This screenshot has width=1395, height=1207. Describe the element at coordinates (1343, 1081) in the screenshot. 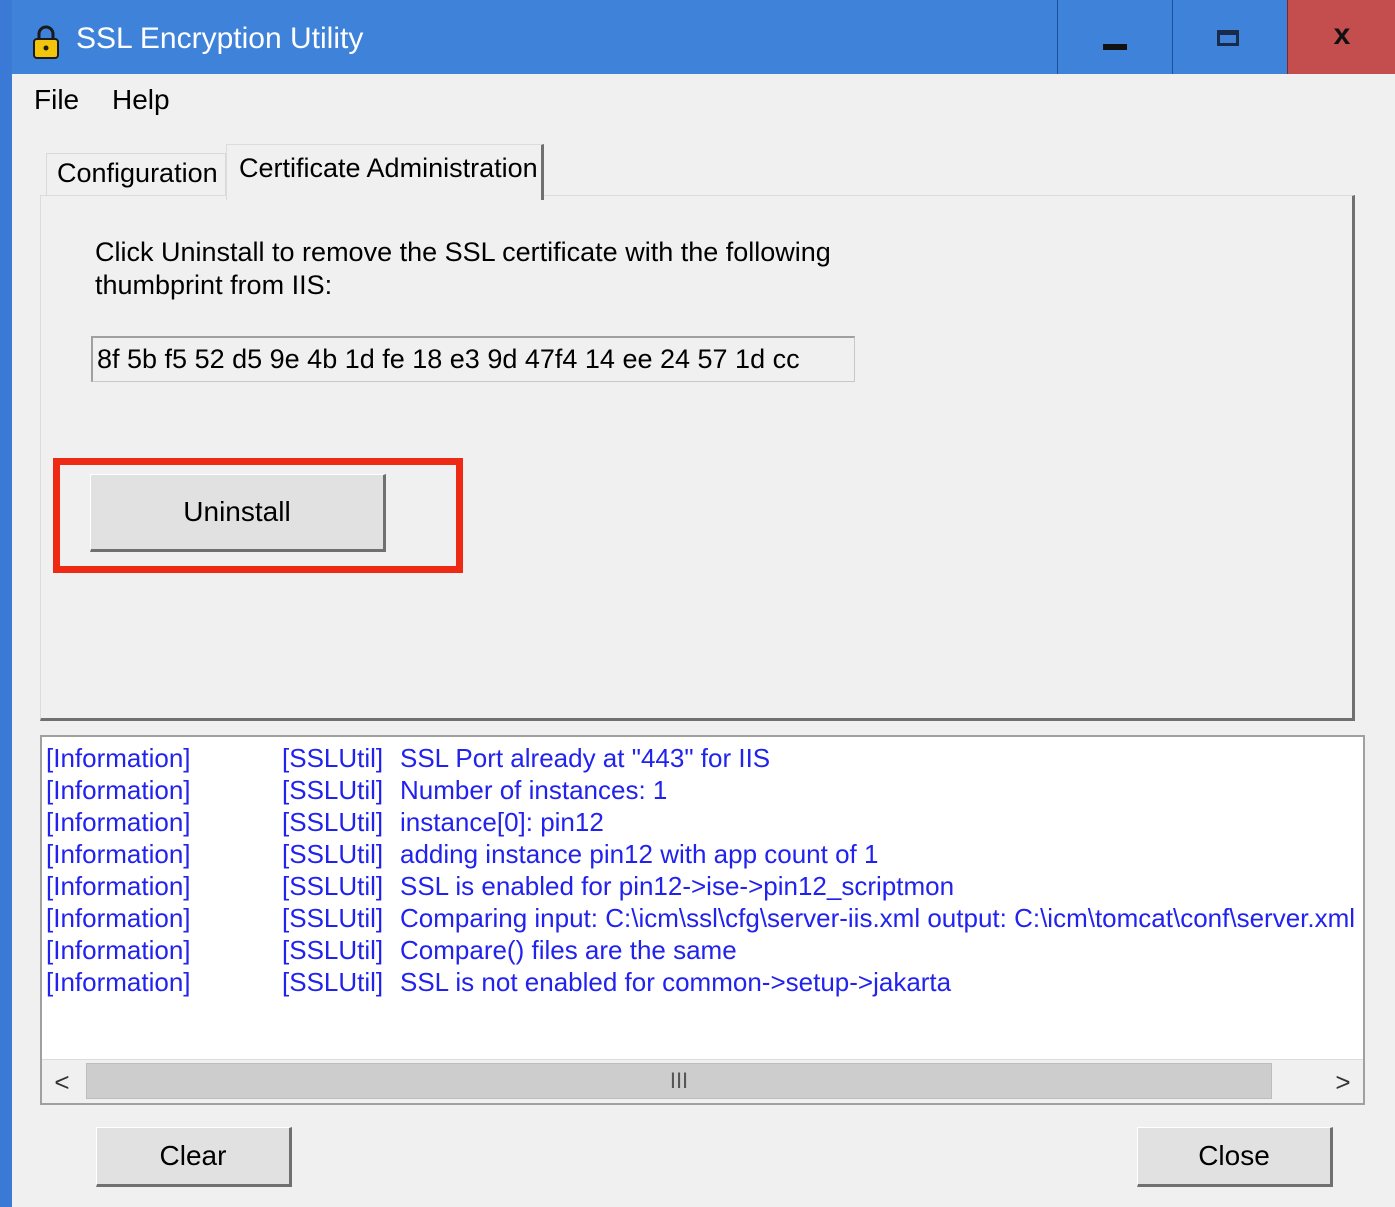

I see `scroll-right-icon: >` at that location.